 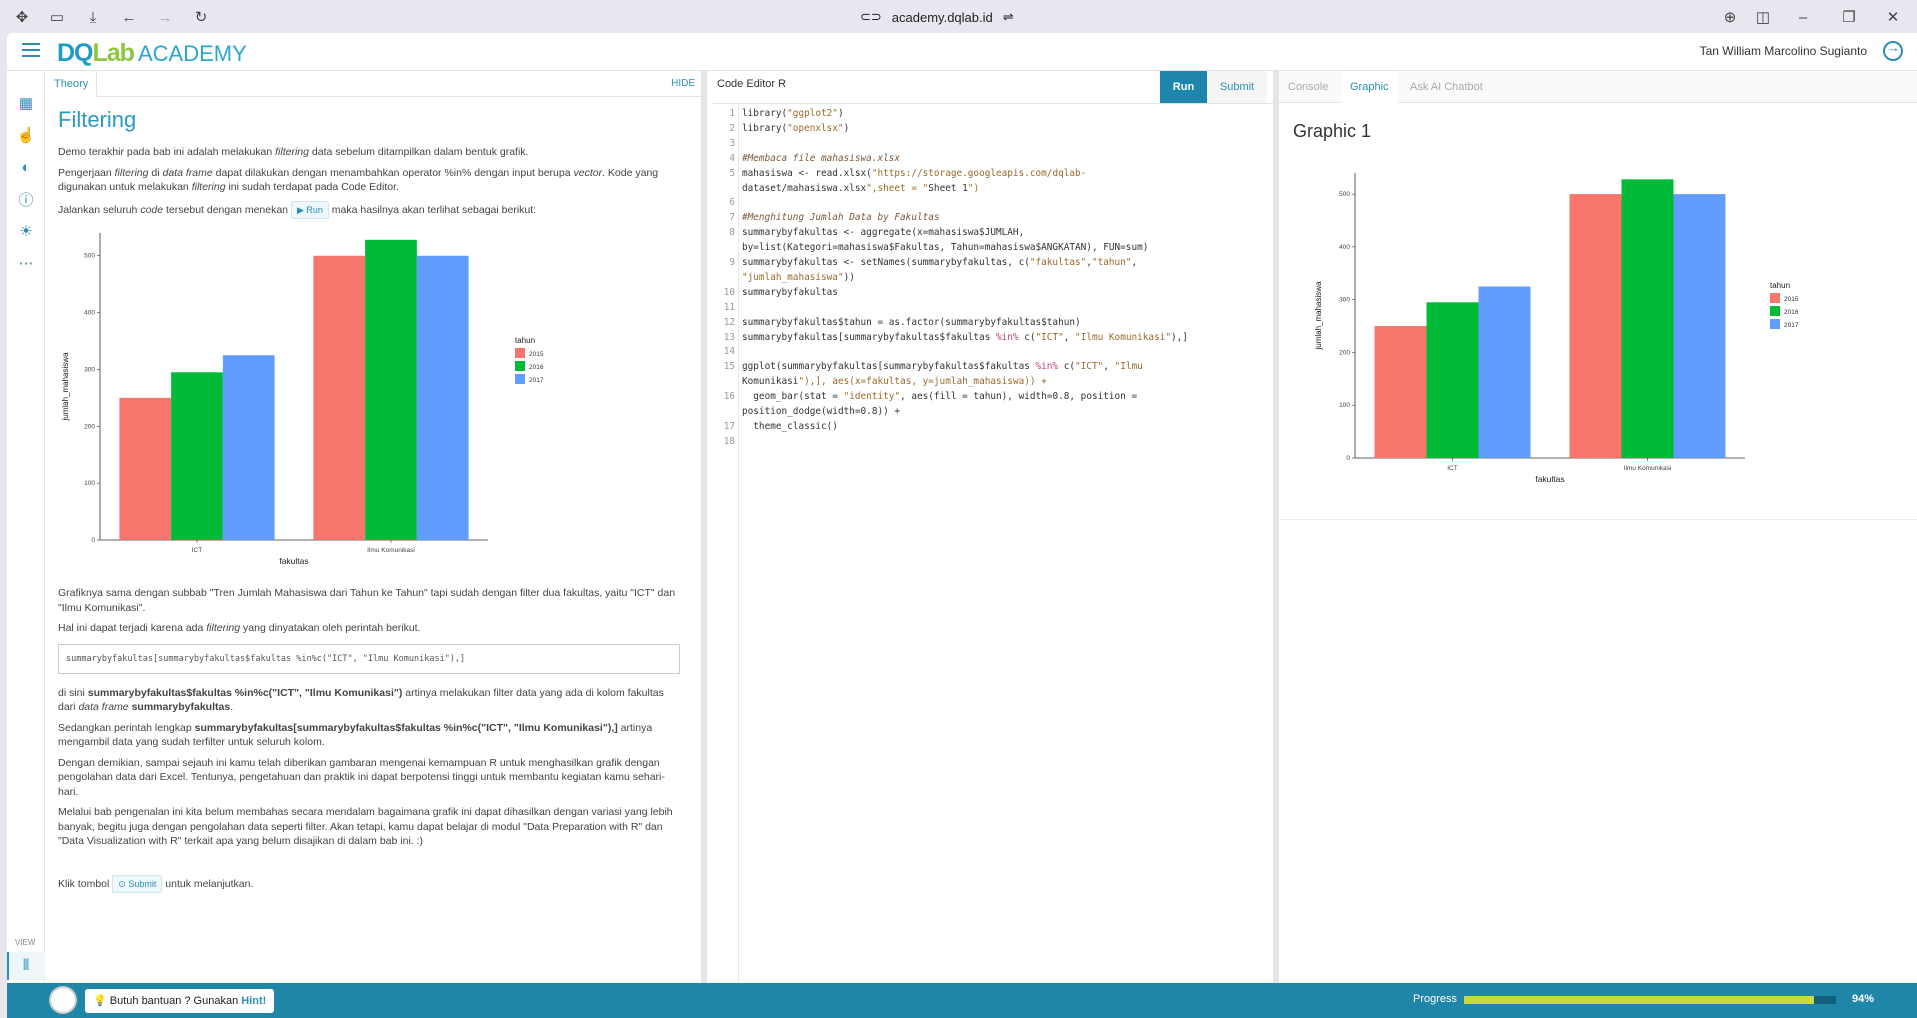 What do you see at coordinates (26, 199) in the screenshot?
I see `info-icon: ⓘ` at bounding box center [26, 199].